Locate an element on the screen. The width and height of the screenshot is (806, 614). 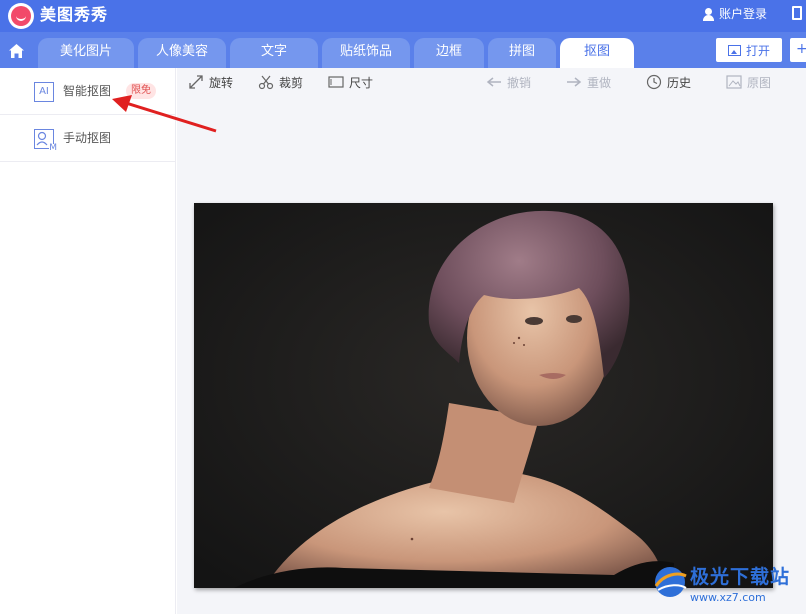
size-icon is located at coordinates (336, 82).